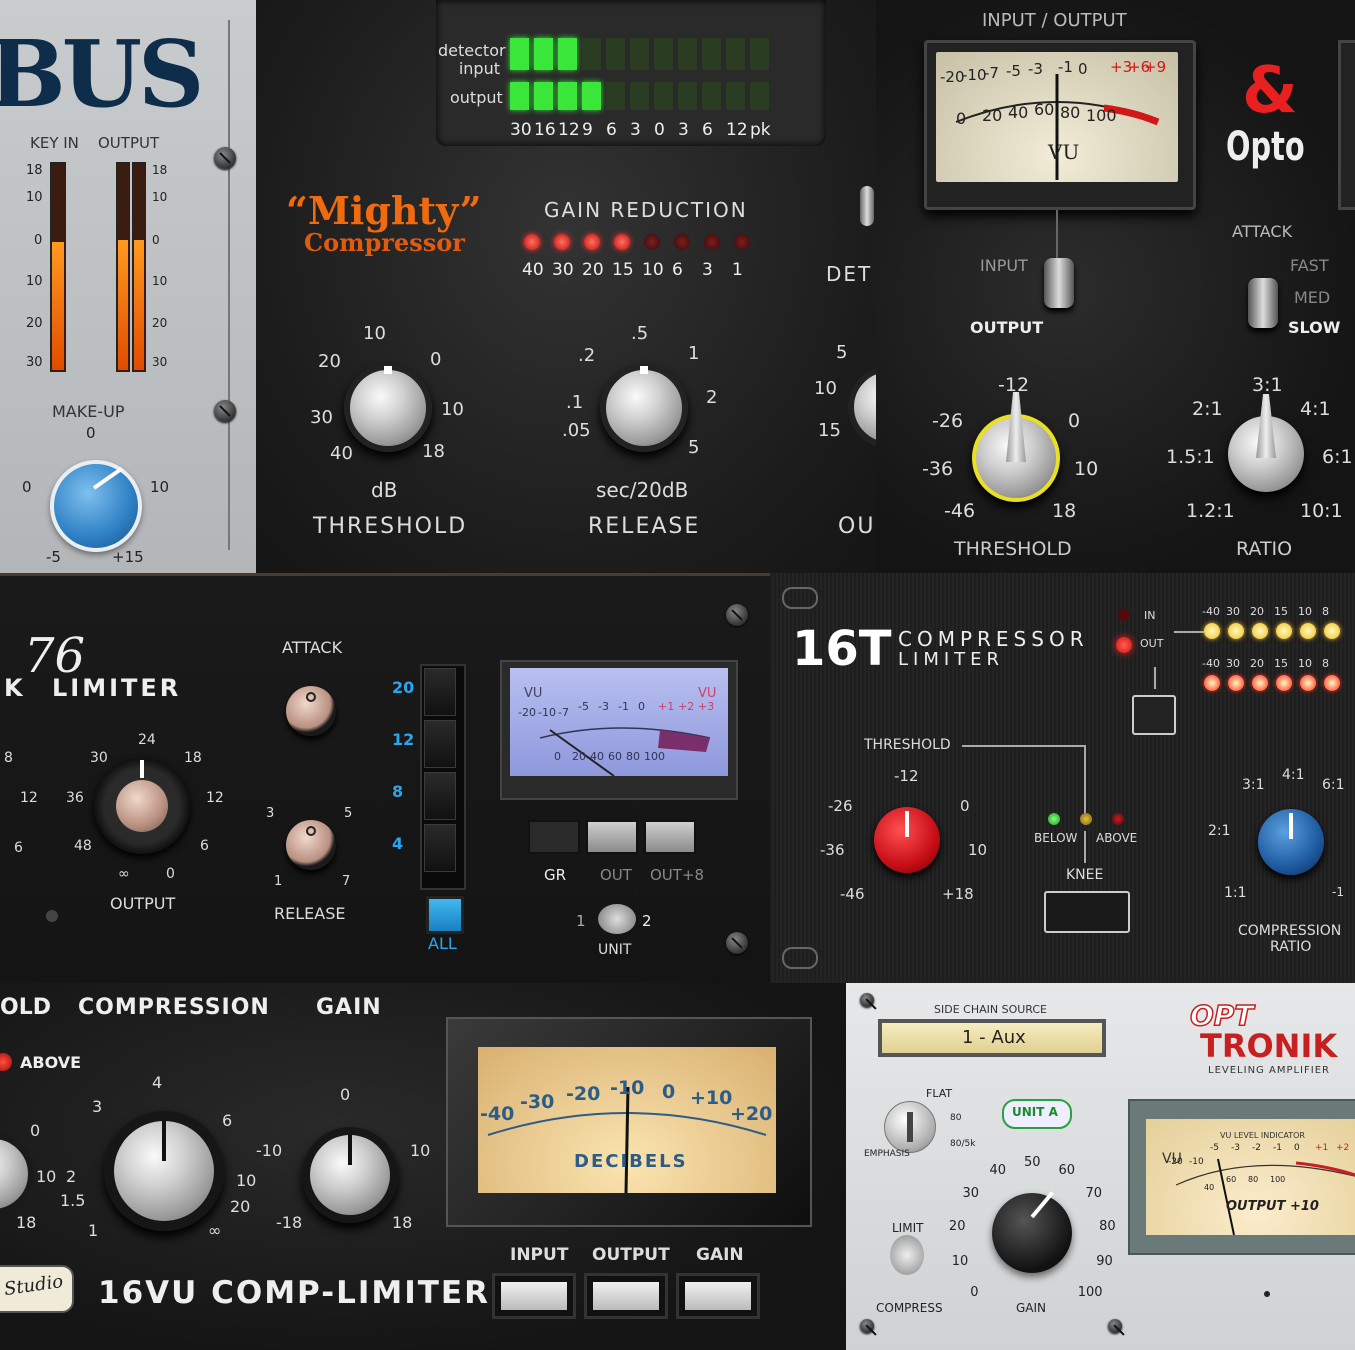  What do you see at coordinates (1059, 283) in the screenshot?
I see `opto-io-toggle` at bounding box center [1059, 283].